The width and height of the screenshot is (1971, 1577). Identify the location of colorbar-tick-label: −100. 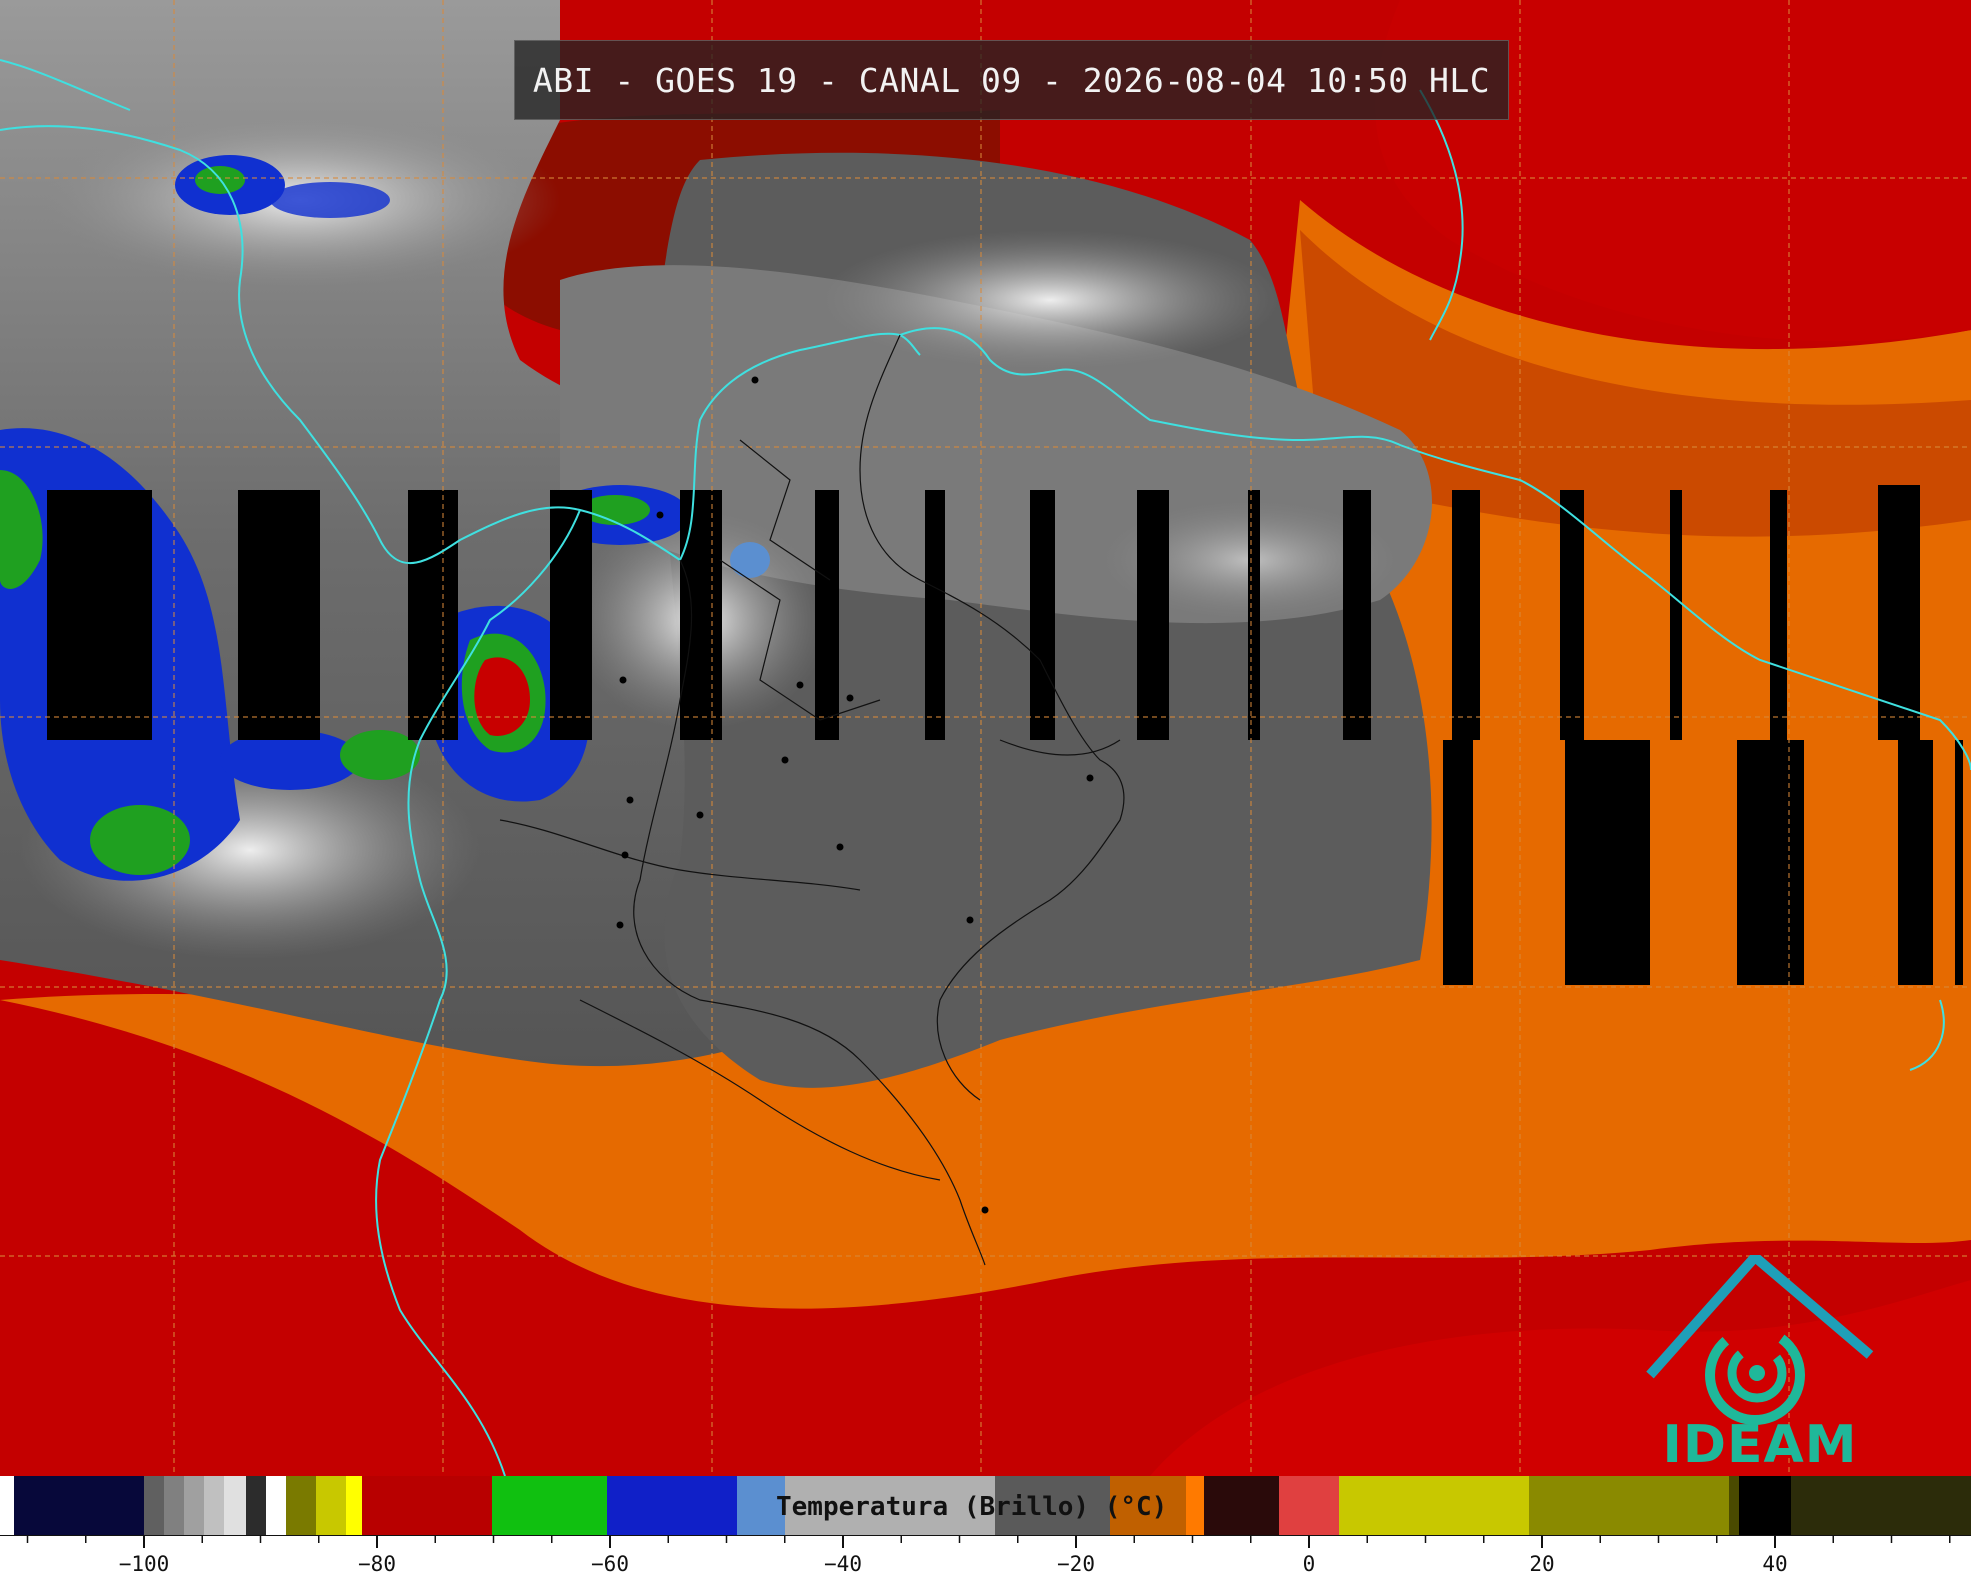
(144, 1564).